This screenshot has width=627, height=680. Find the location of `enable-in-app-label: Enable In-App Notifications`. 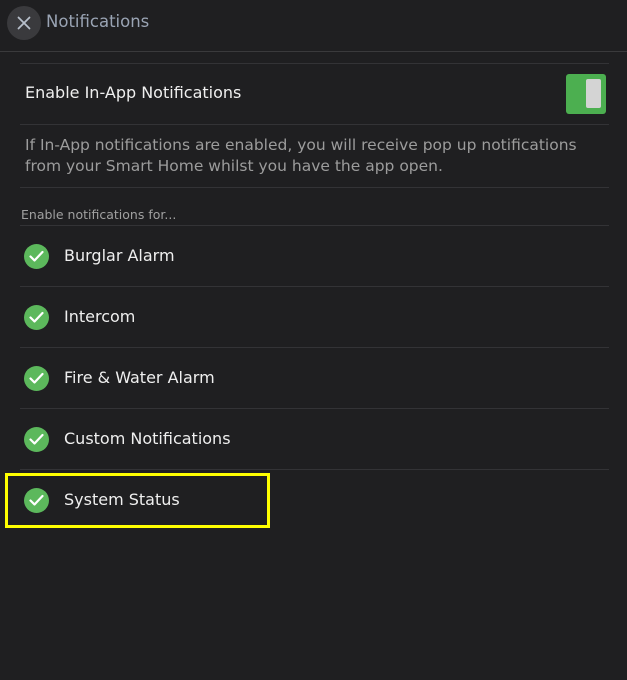

enable-in-app-label: Enable In-App Notifications is located at coordinates (133, 92).